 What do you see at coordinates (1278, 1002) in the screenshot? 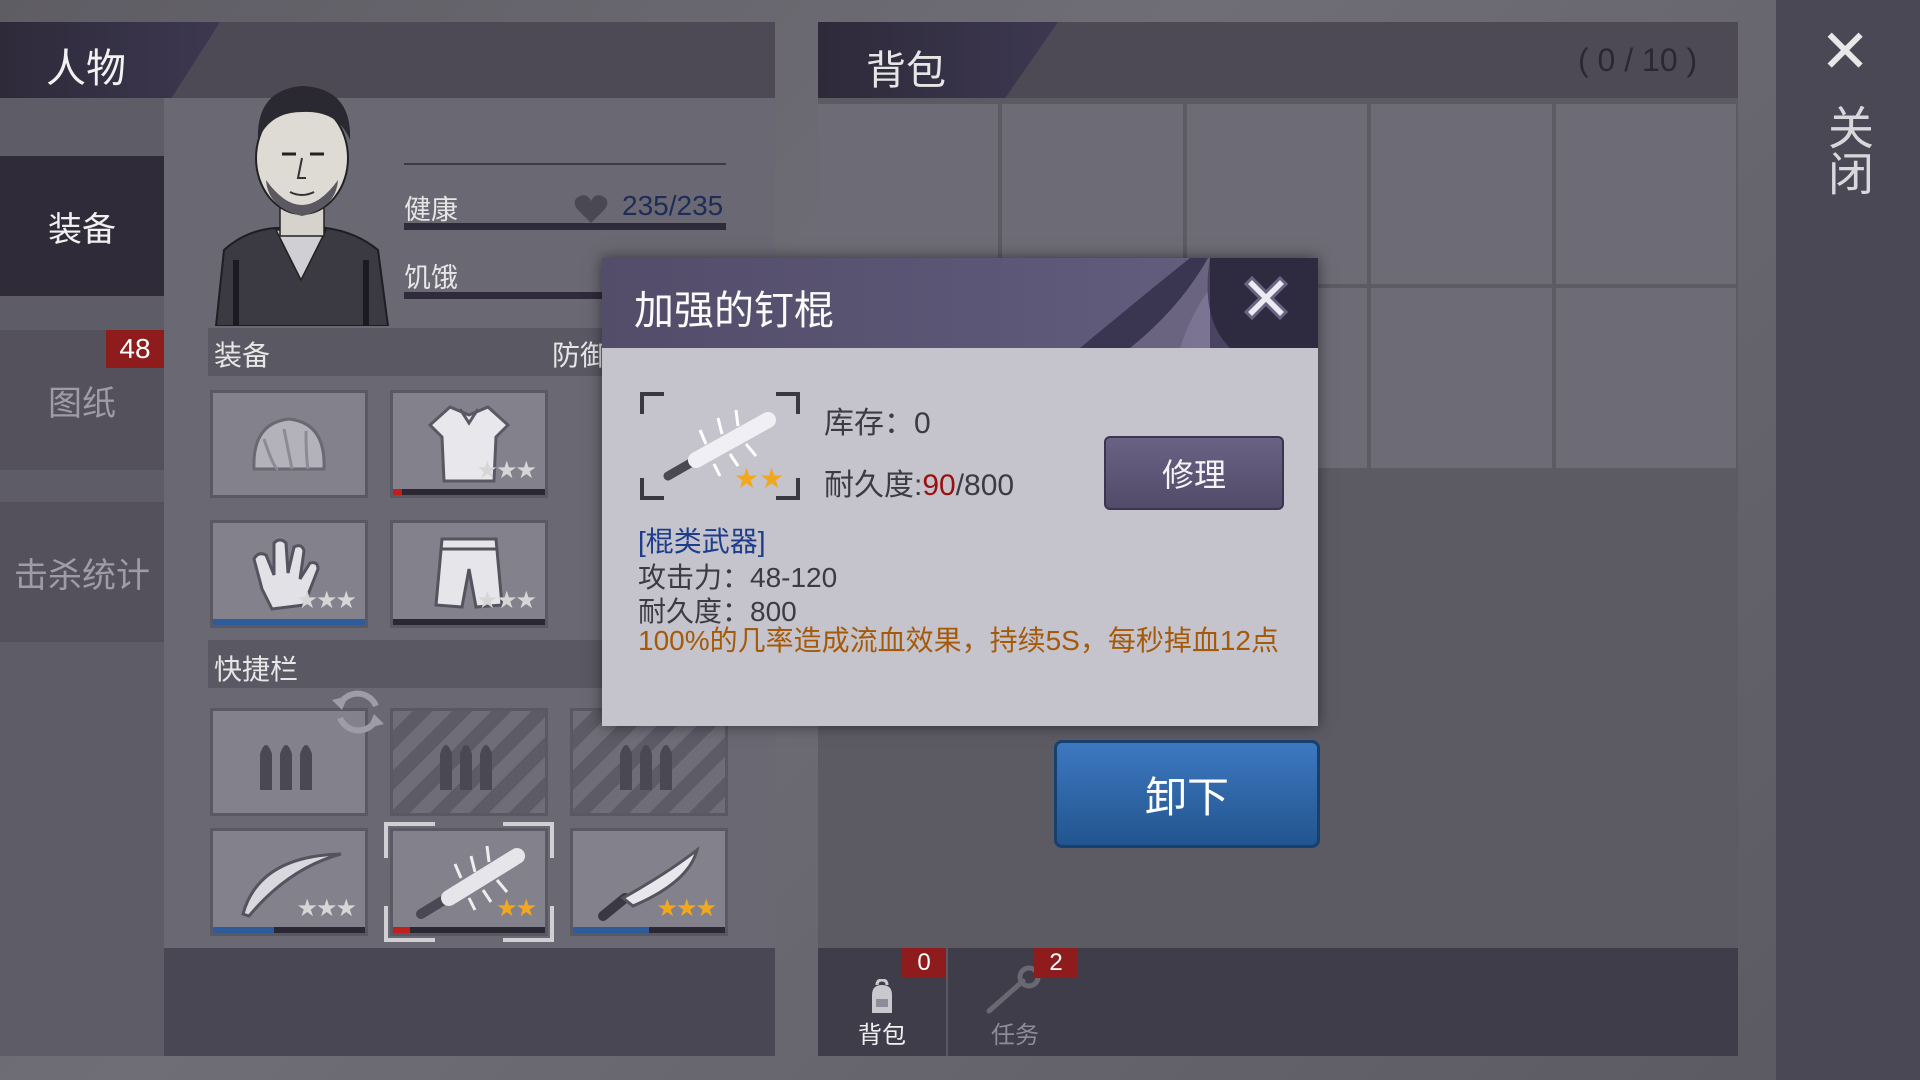
I see `backpack-footer: 背包 0 任务 2` at bounding box center [1278, 1002].